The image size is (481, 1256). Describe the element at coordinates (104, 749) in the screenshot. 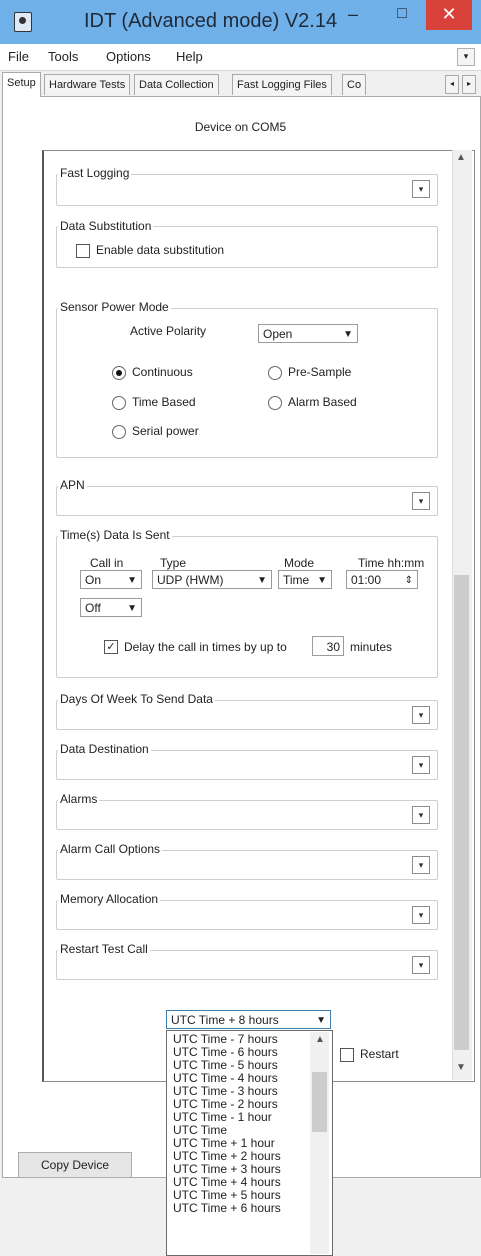

I see `destination-title: Data Destination` at that location.